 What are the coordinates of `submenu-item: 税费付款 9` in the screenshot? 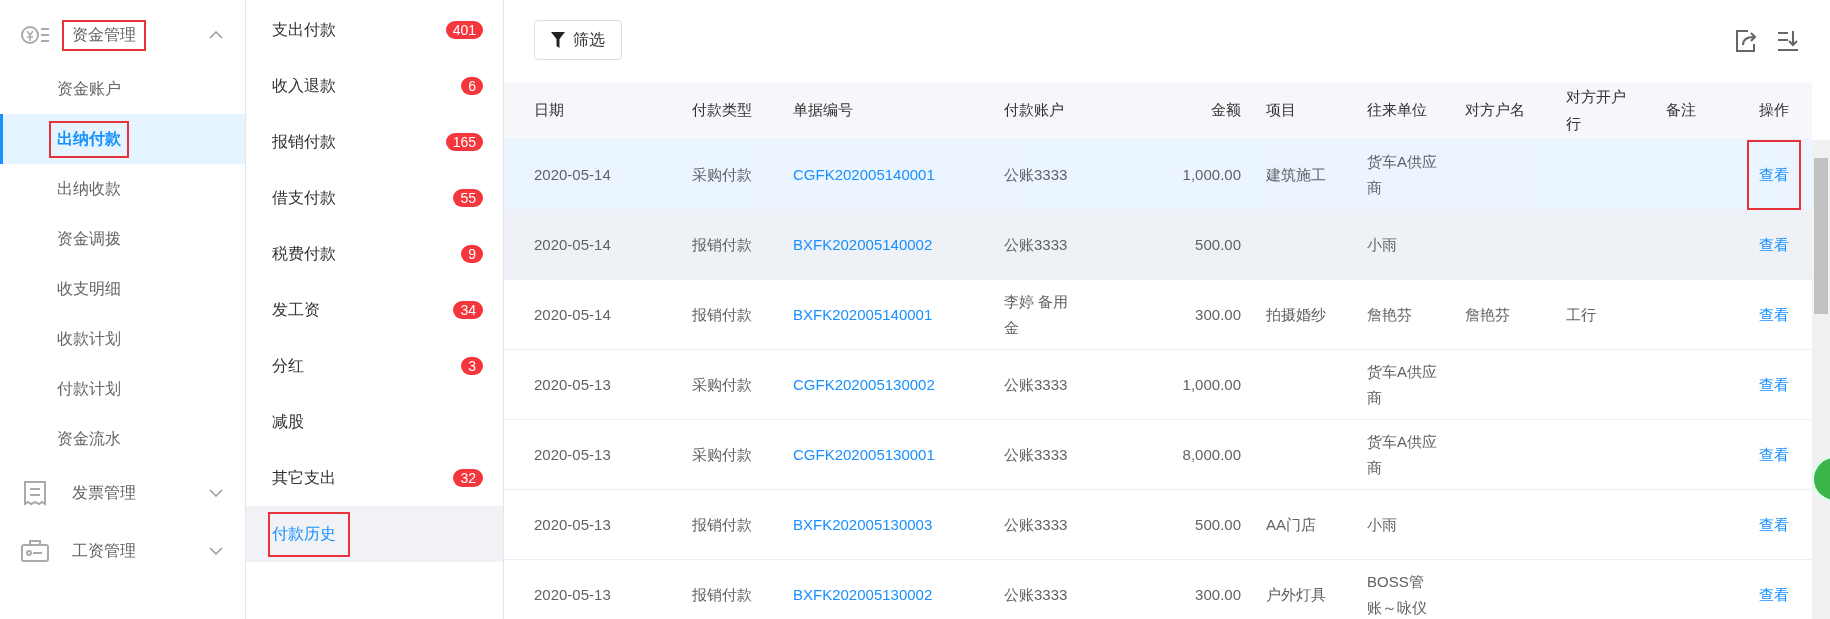 It's located at (374, 254).